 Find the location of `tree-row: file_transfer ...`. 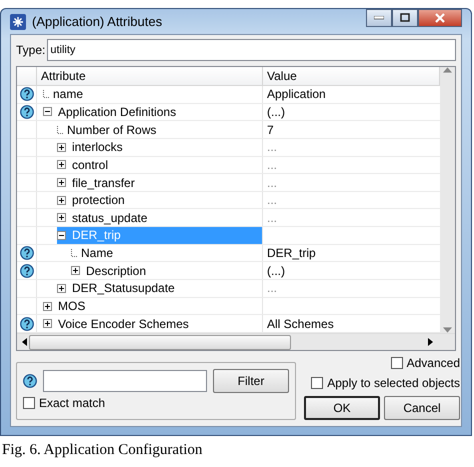

tree-row: file_transfer ... is located at coordinates (228, 183).